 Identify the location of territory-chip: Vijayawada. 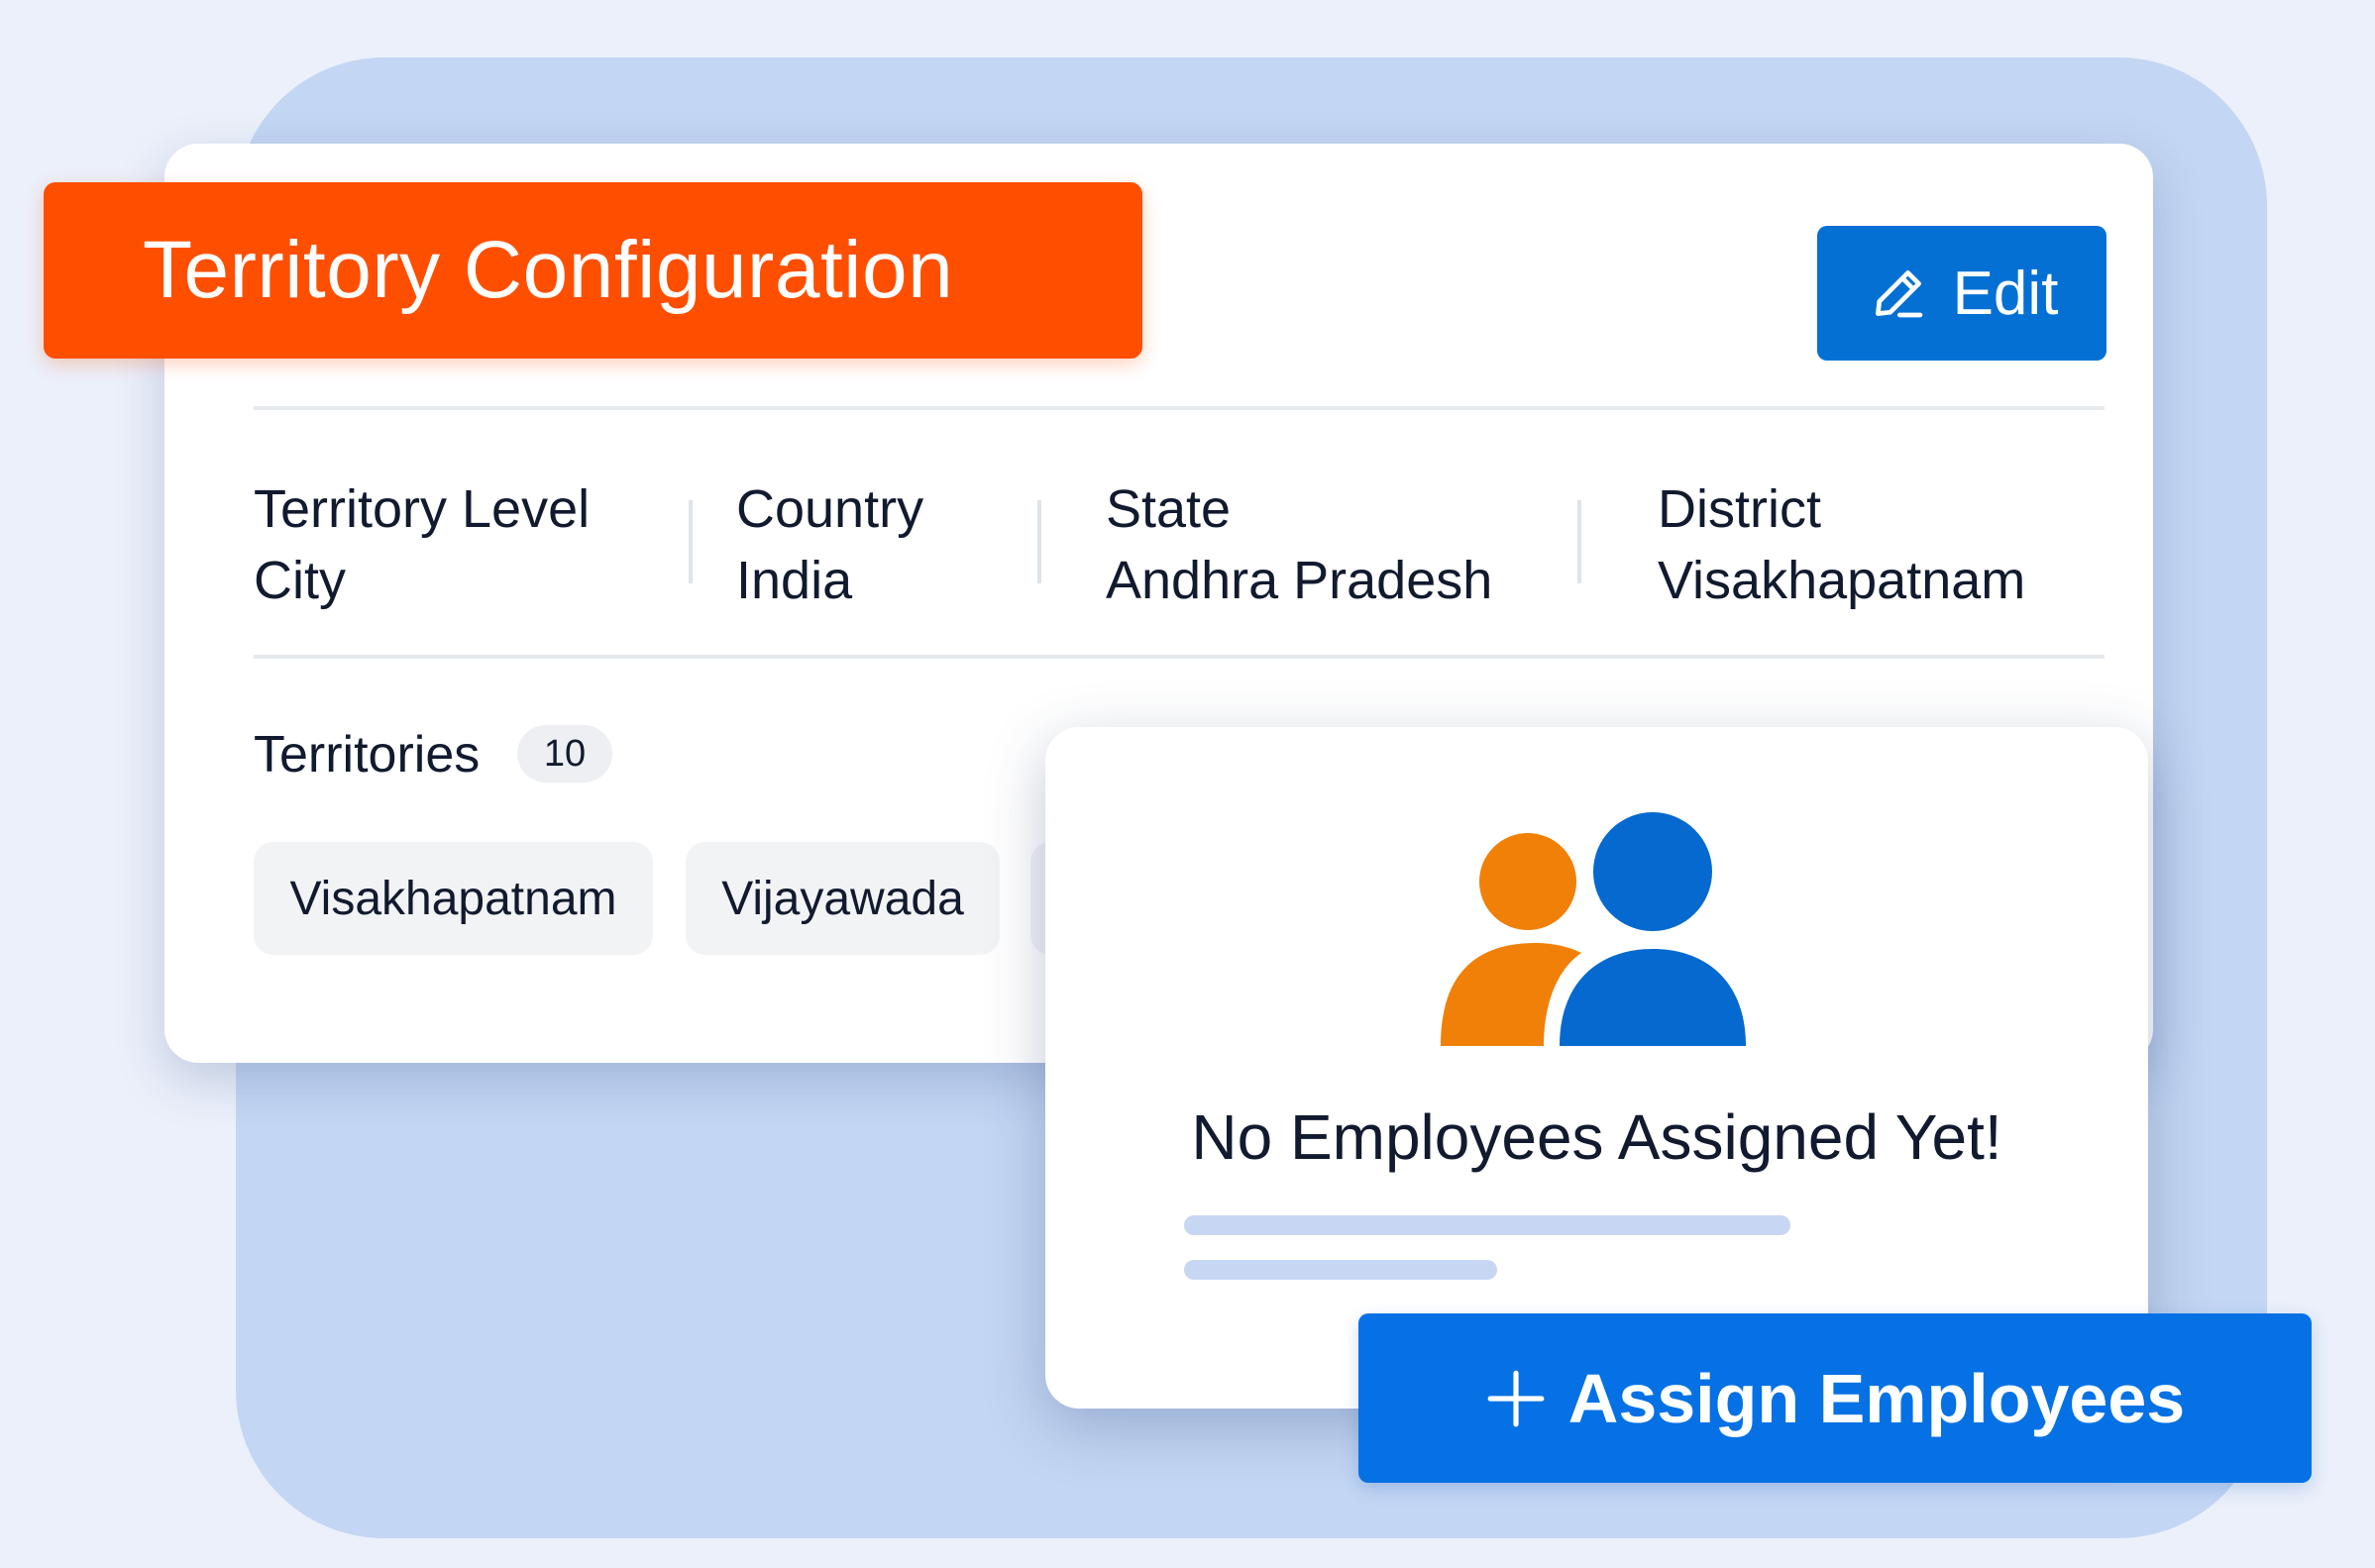
(843, 899).